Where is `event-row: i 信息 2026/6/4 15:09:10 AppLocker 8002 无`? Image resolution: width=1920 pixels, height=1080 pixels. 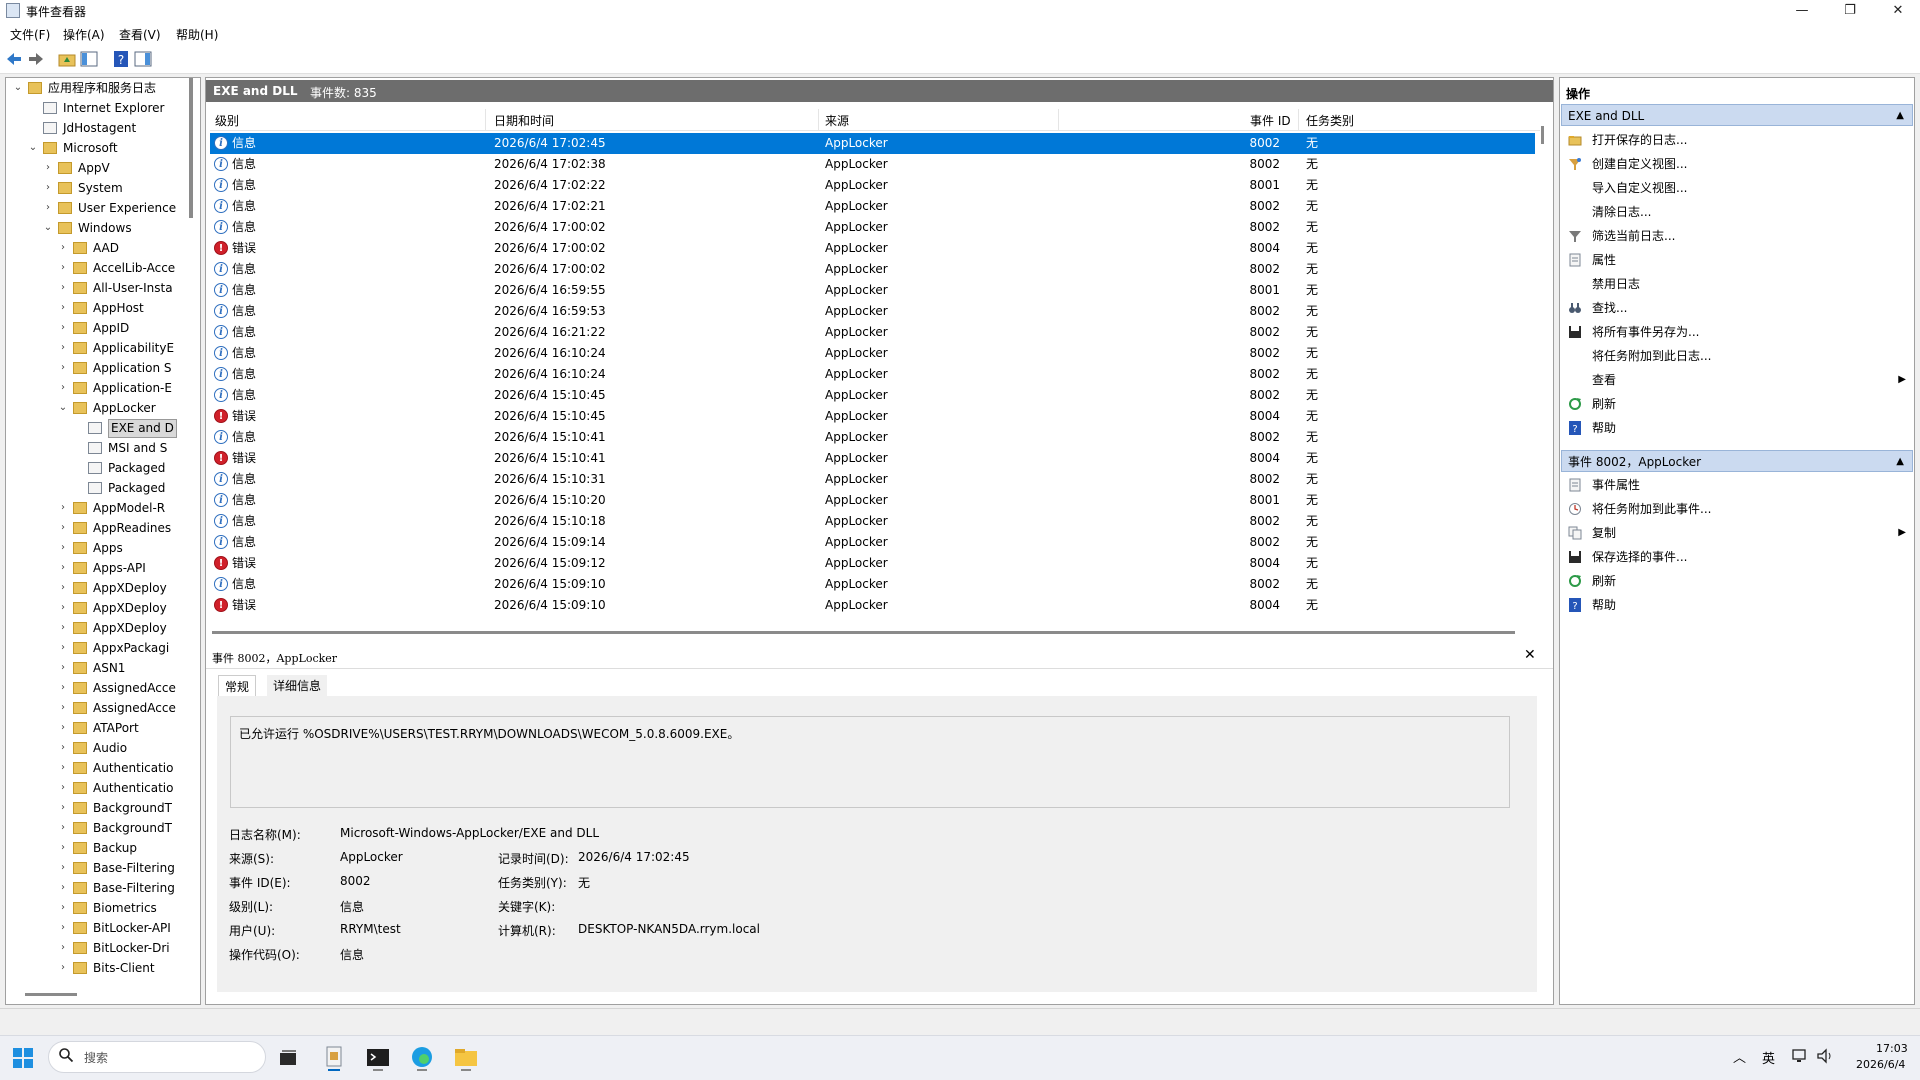
event-row: i 信息 2026/6/4 15:09:10 AppLocker 8002 无 is located at coordinates (872, 584).